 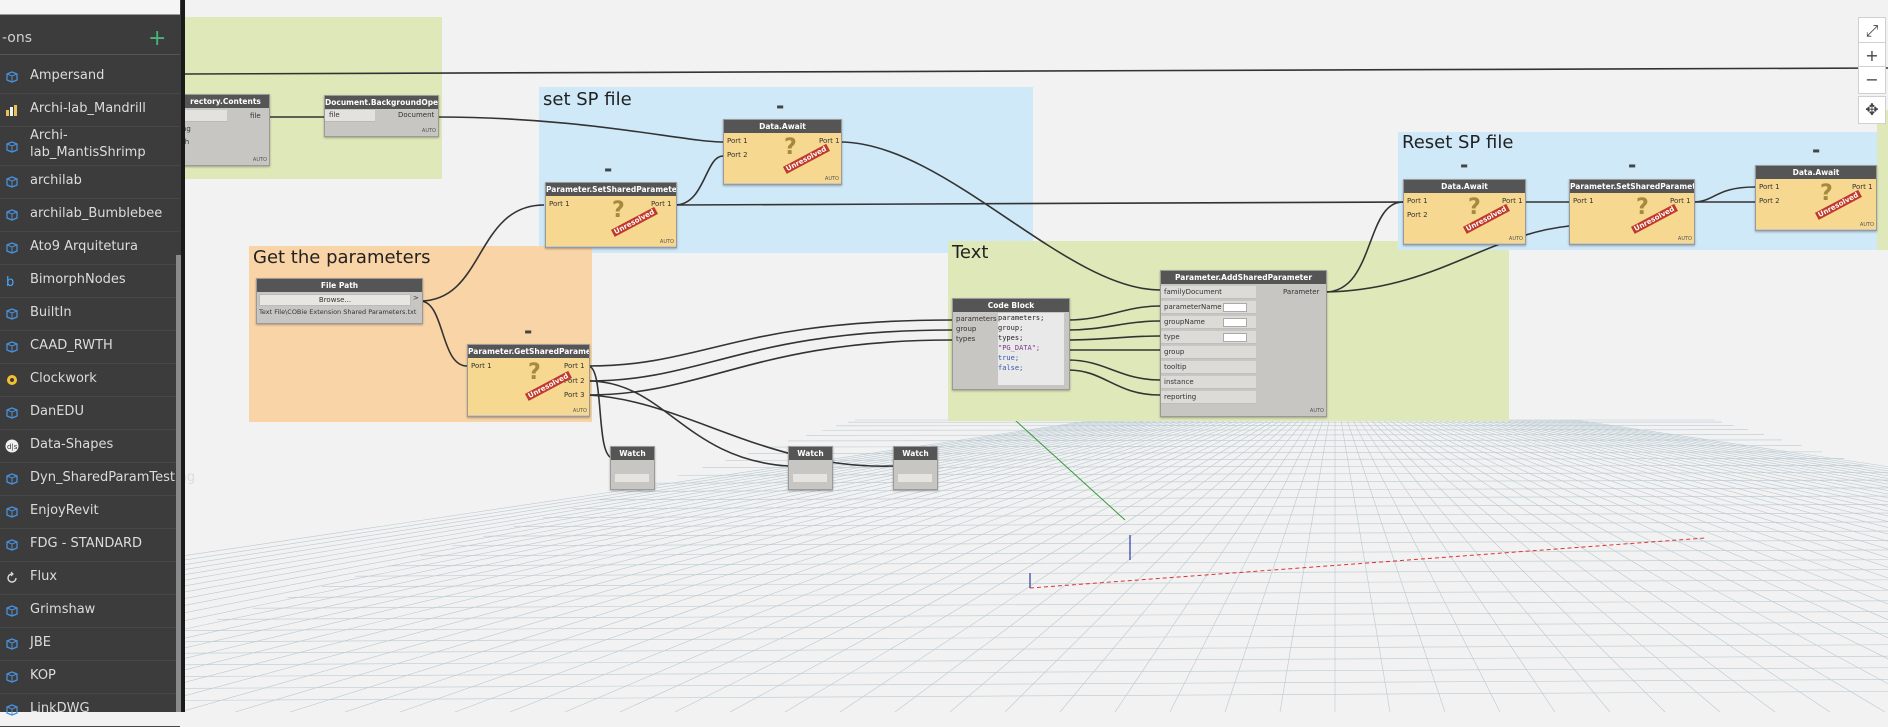 What do you see at coordinates (96, 214) in the screenshot?
I see `library-item-label: archilab_Bumblebee` at bounding box center [96, 214].